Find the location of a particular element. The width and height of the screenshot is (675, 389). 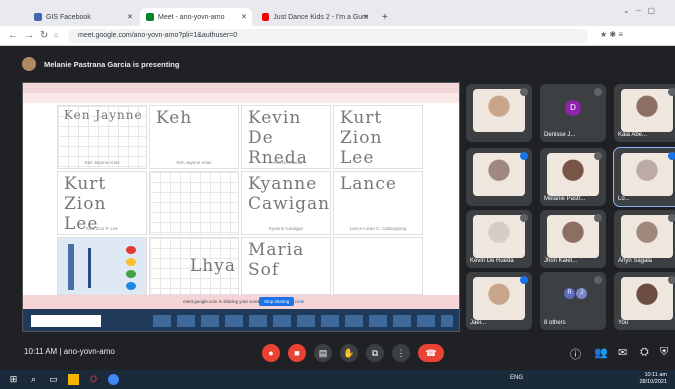

participant-tile: Kevin De Rueda is located at coordinates (499, 239).